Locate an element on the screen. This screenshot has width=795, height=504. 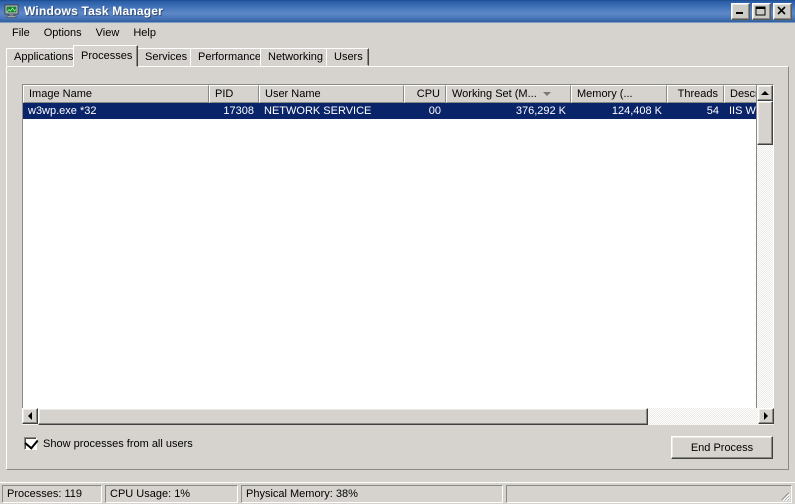
window-title: Windows Task Manager is located at coordinates (94, 11).